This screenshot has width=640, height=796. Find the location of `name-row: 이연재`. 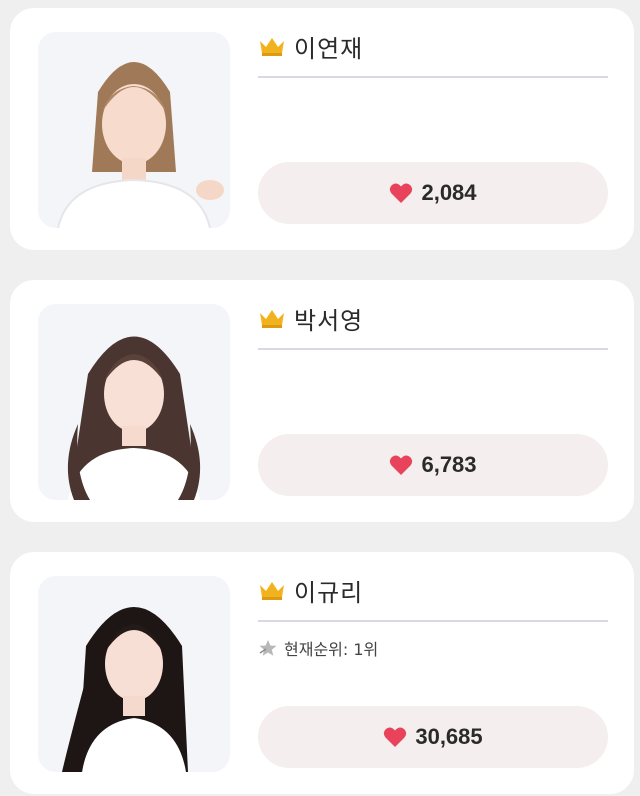

name-row: 이연재 is located at coordinates (310, 46).